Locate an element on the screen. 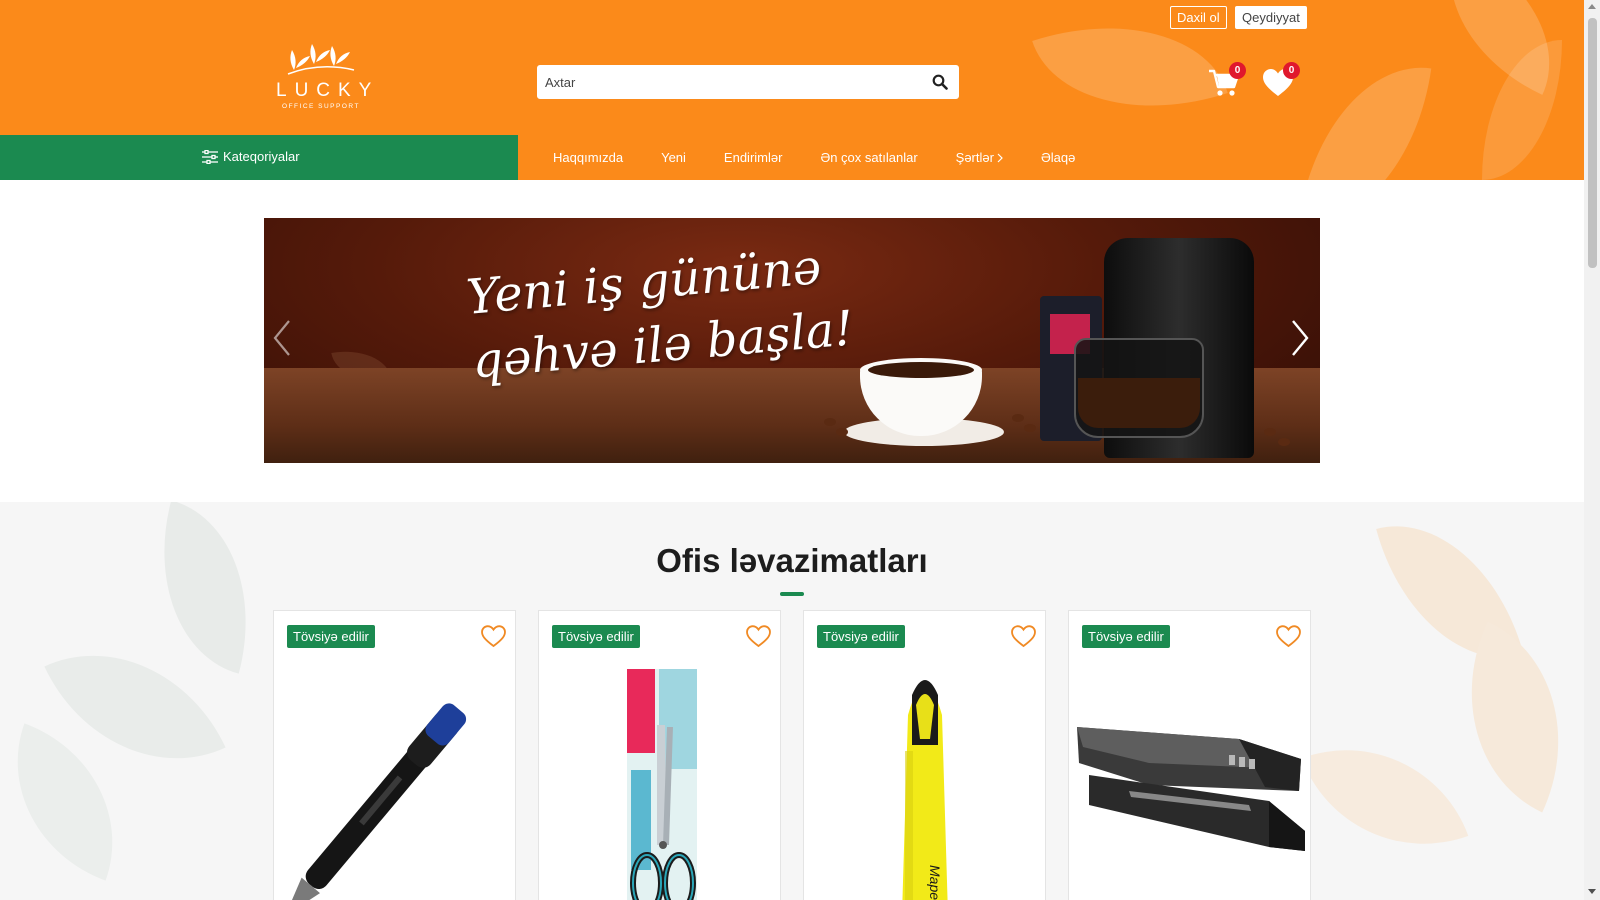 Image resolution: width=1600 pixels, height=900 pixels. scissors-product-image is located at coordinates (662, 784).